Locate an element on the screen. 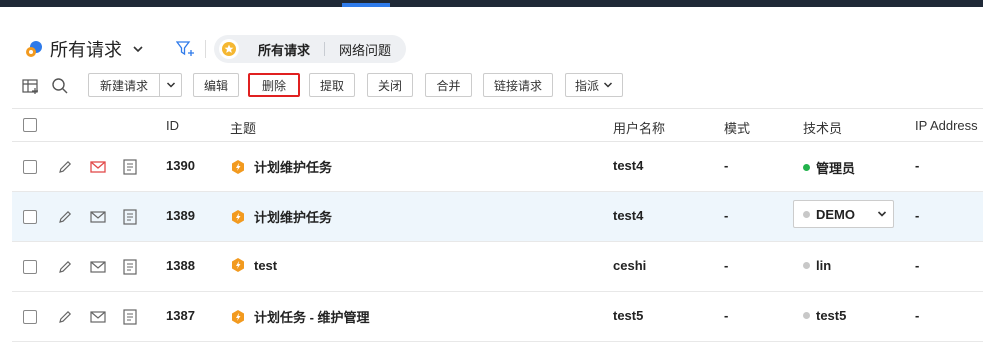 This screenshot has width=983, height=342. new-request-dropdown is located at coordinates (170, 85).